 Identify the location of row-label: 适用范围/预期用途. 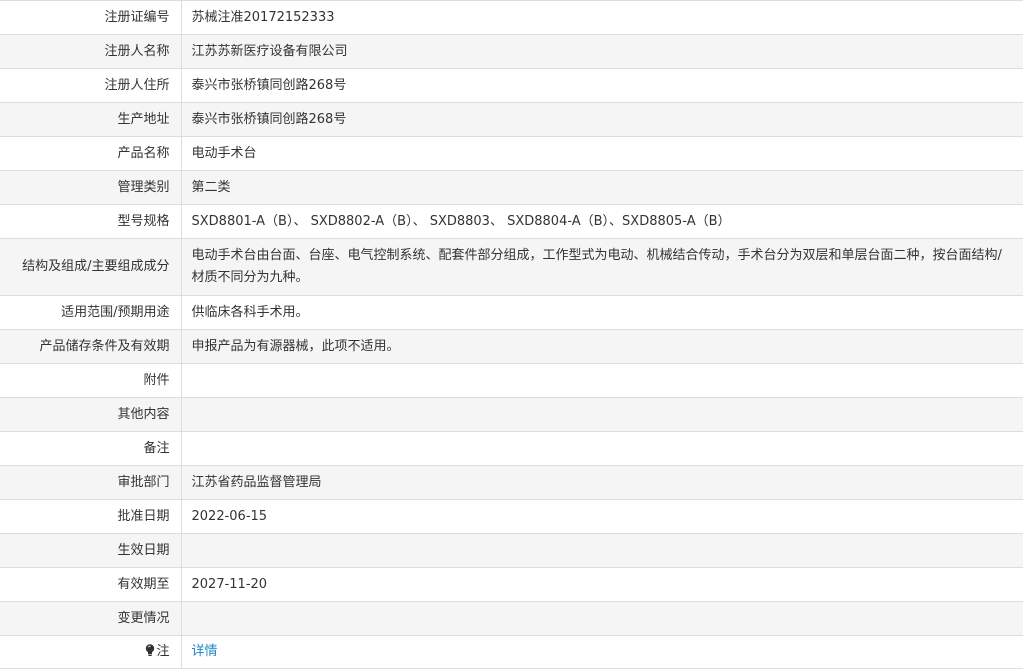
(91, 312).